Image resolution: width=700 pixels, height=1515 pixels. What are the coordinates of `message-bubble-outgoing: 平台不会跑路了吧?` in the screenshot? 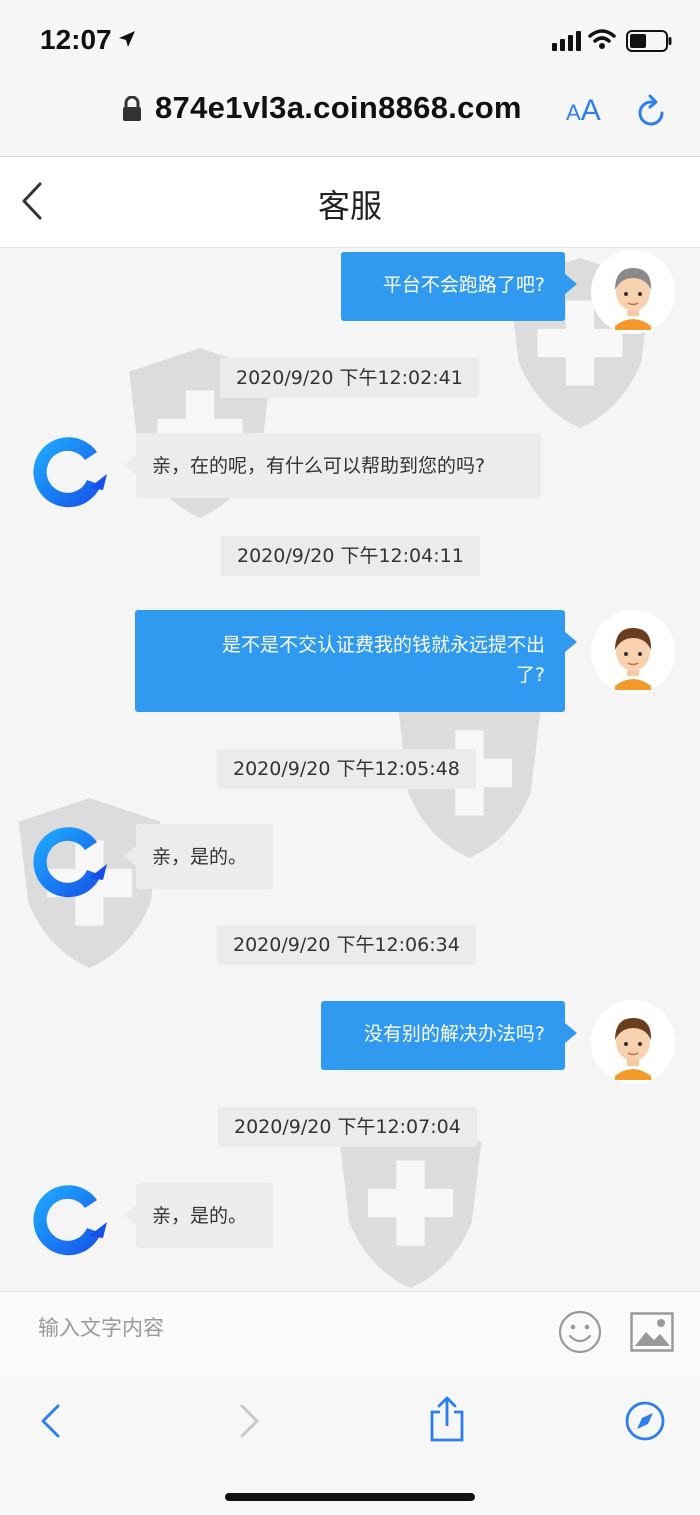 It's located at (459, 286).